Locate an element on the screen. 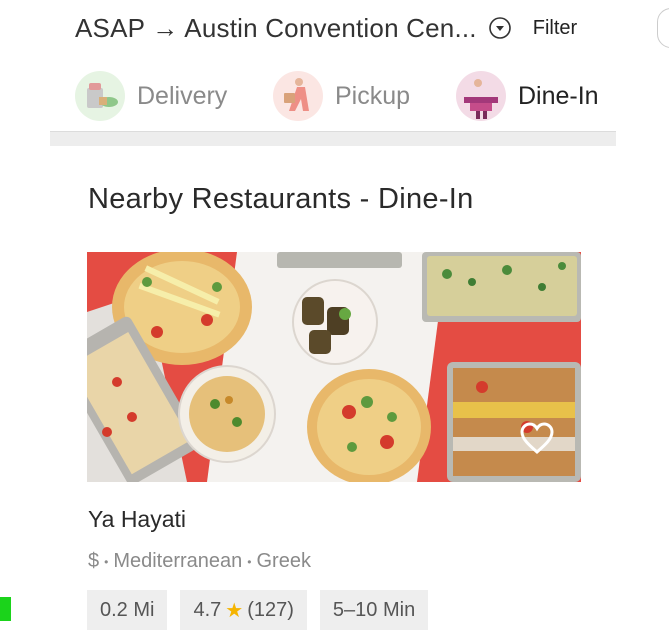  app-header: ASAP → Austin Convention Cen... Filter is located at coordinates (372, 28).